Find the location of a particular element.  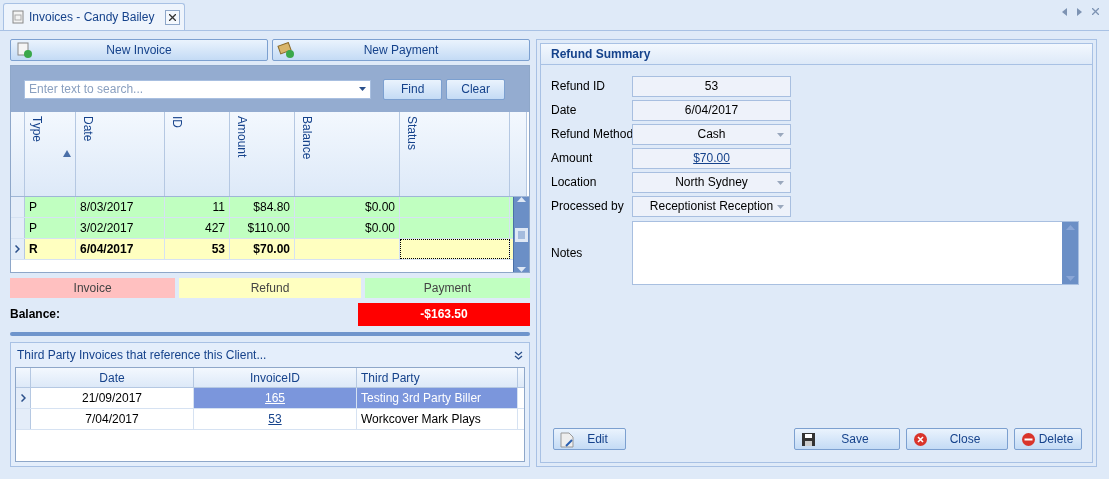

column-header: Status is located at coordinates (455, 154).